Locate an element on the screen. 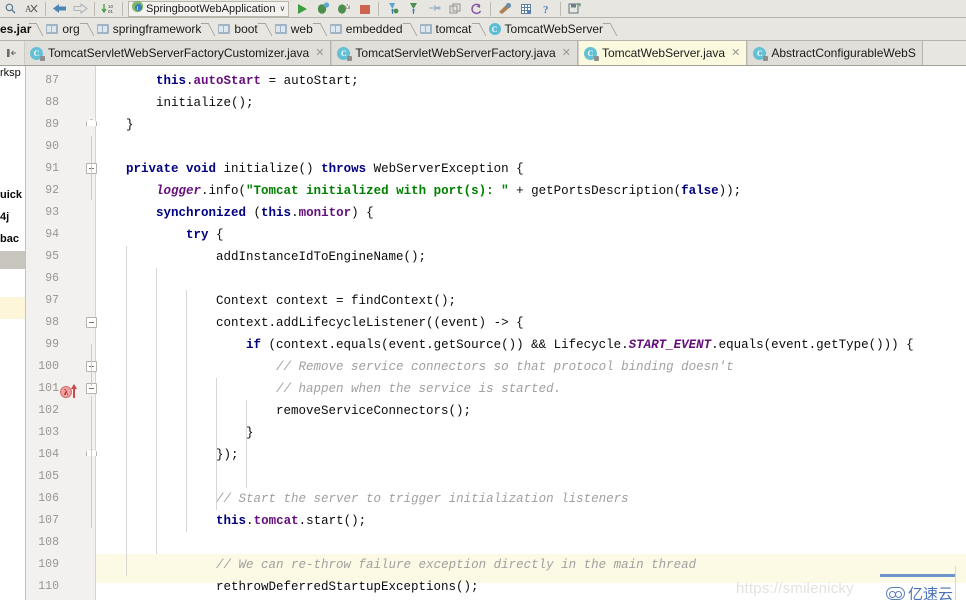  code-line: this.autoStart = autoStart; is located at coordinates (531, 81).